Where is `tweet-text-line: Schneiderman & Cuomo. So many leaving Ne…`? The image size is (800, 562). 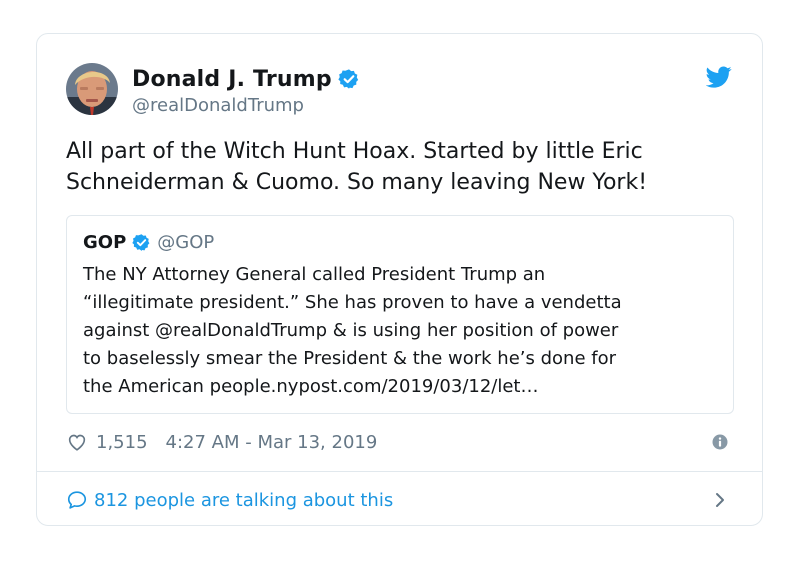
tweet-text-line: Schneiderman & Cuomo. So many leaving Ne… is located at coordinates (357, 182).